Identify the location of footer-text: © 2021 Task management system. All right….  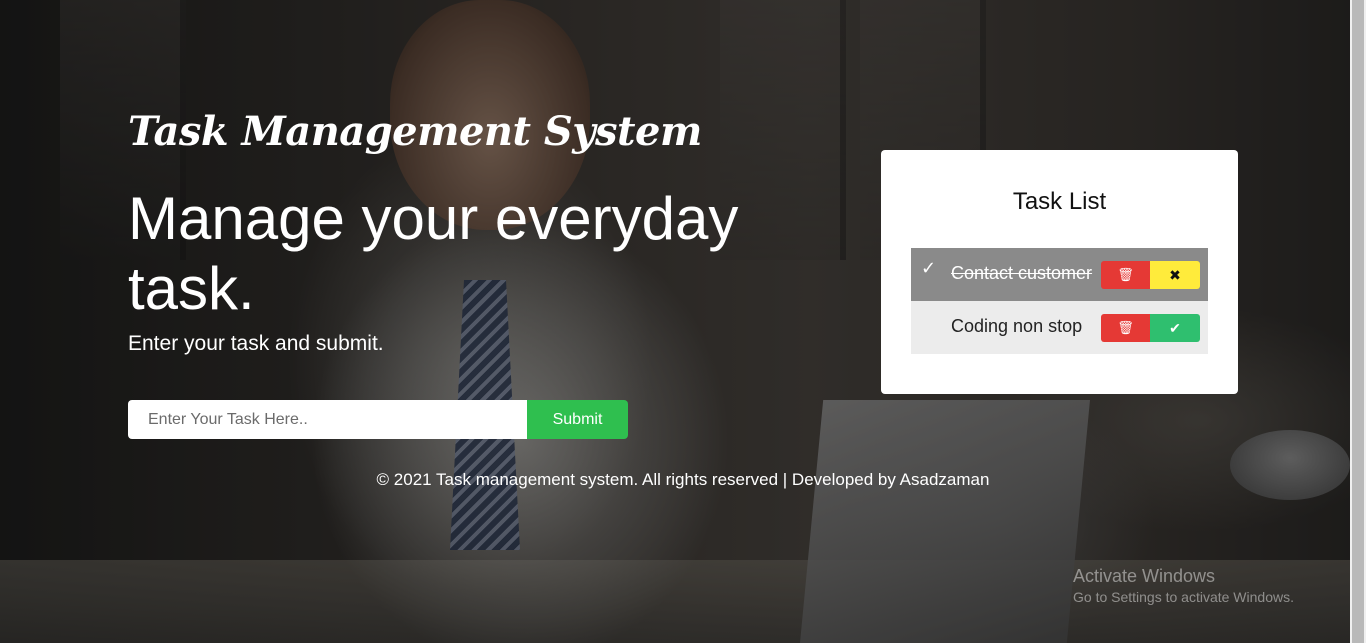
(683, 479).